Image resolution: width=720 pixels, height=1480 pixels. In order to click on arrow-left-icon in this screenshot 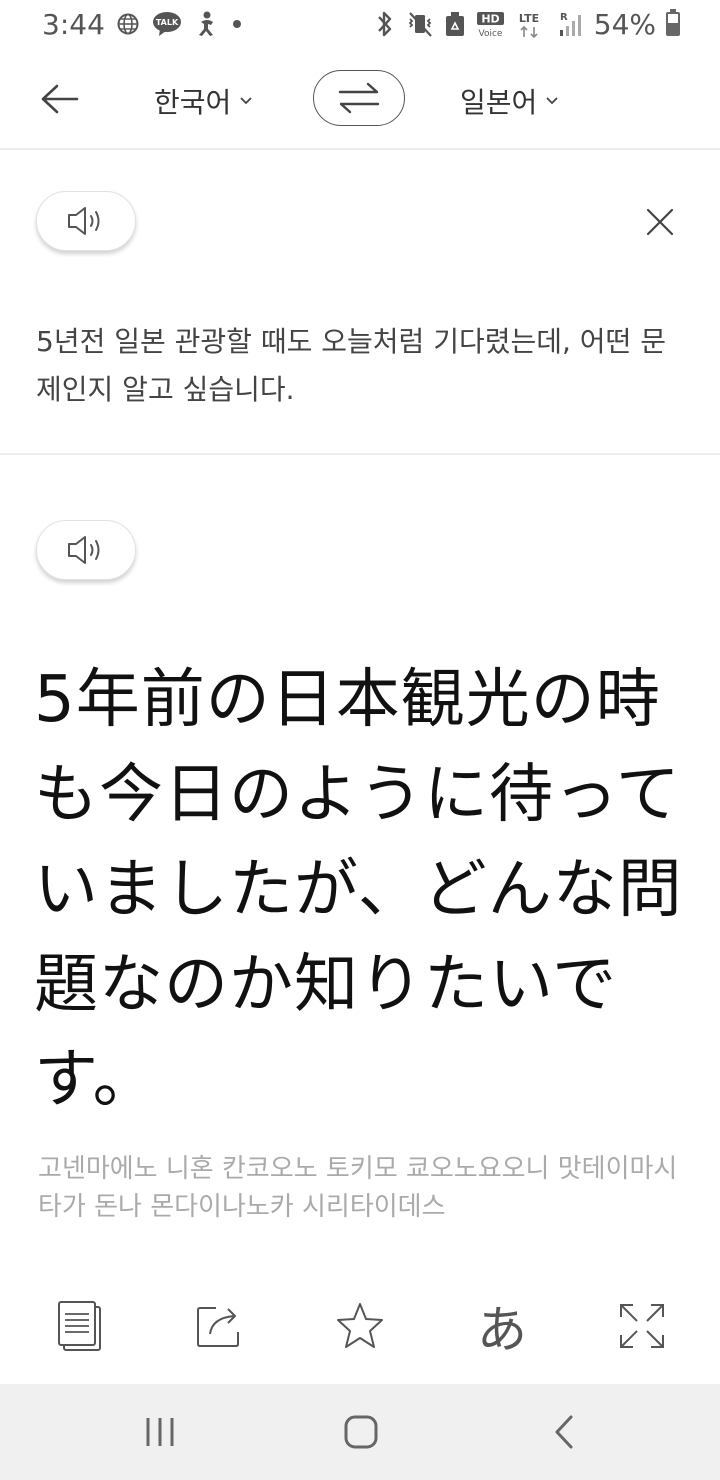, I will do `click(60, 99)`.